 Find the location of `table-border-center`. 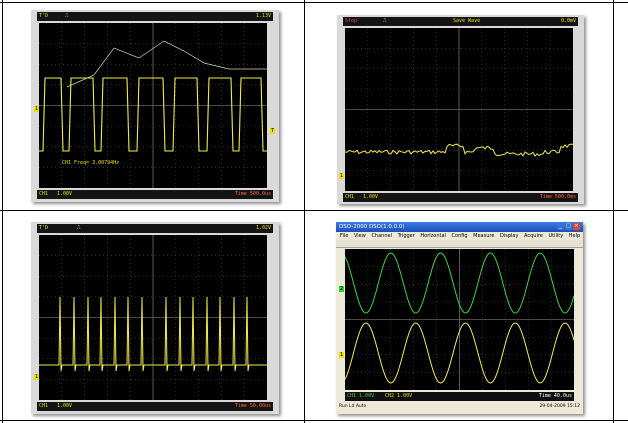

table-border-center is located at coordinates (304, 211).